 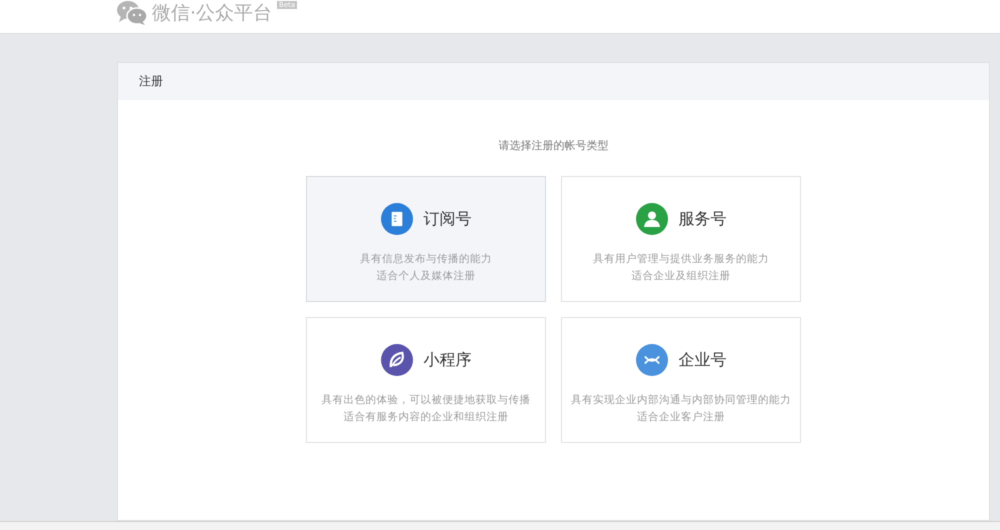 I want to click on description-text: 具有信息发布与传播的能力, so click(x=426, y=259).